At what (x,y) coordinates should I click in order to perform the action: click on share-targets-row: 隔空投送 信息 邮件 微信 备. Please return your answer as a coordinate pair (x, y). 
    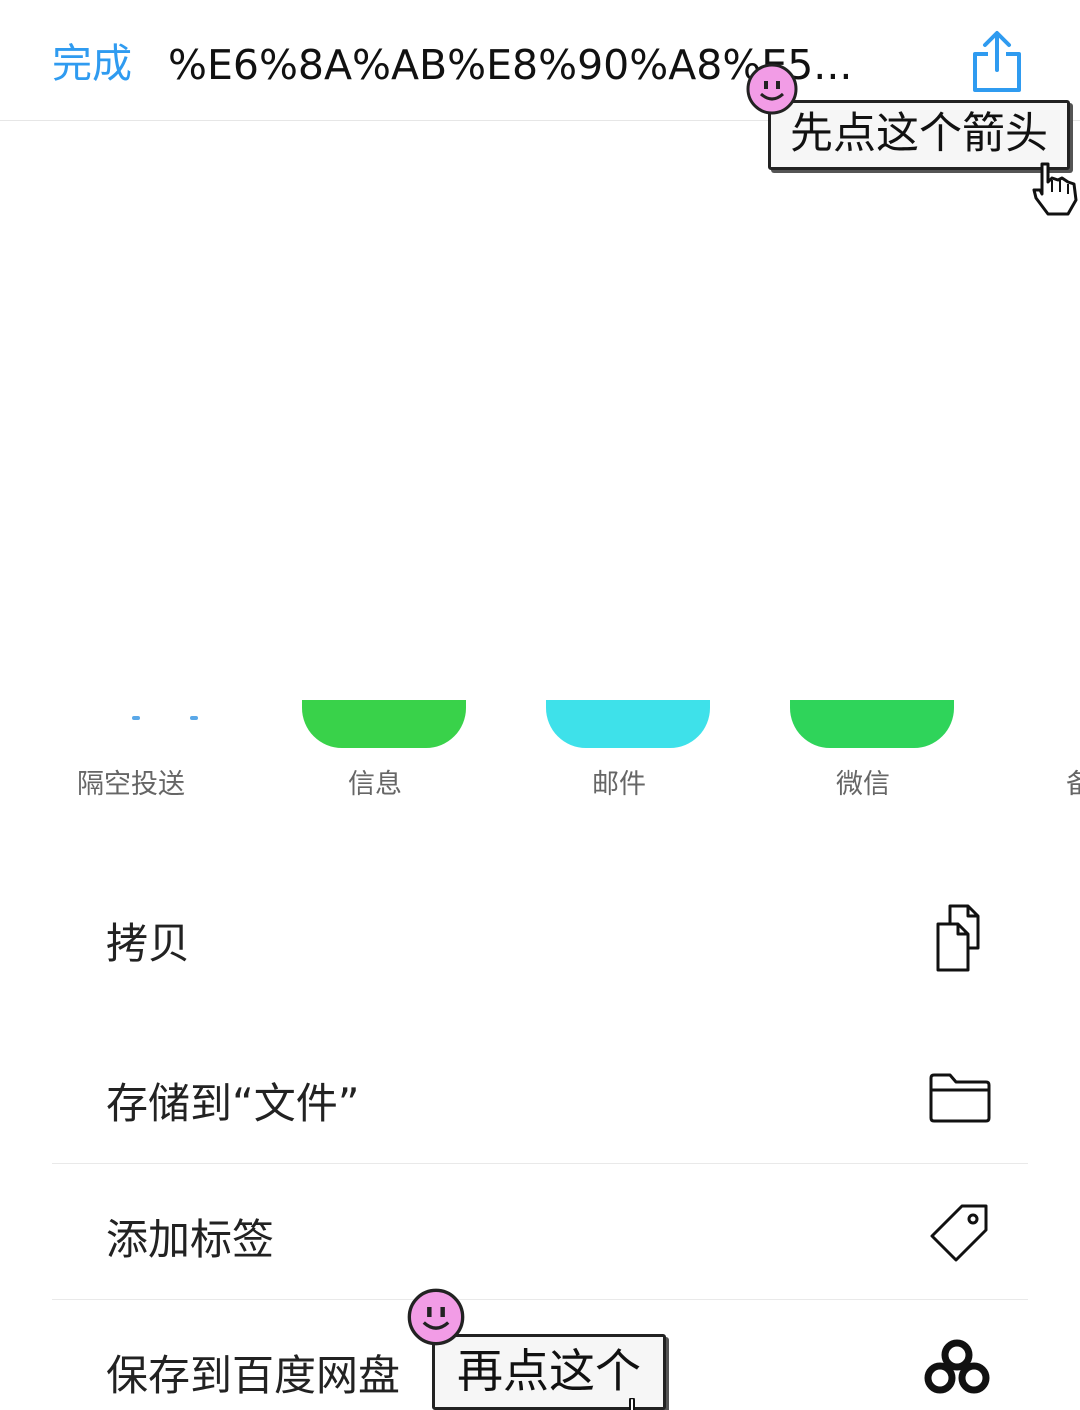
    Looking at the image, I should click on (540, 755).